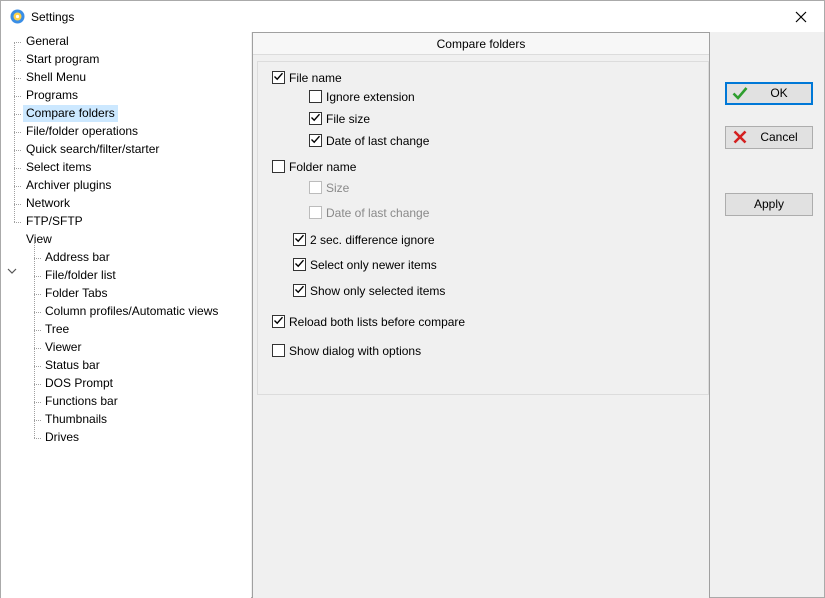 This screenshot has width=825, height=598. What do you see at coordinates (70, 113) in the screenshot?
I see `tree-item-compare-folders: Compare folders` at bounding box center [70, 113].